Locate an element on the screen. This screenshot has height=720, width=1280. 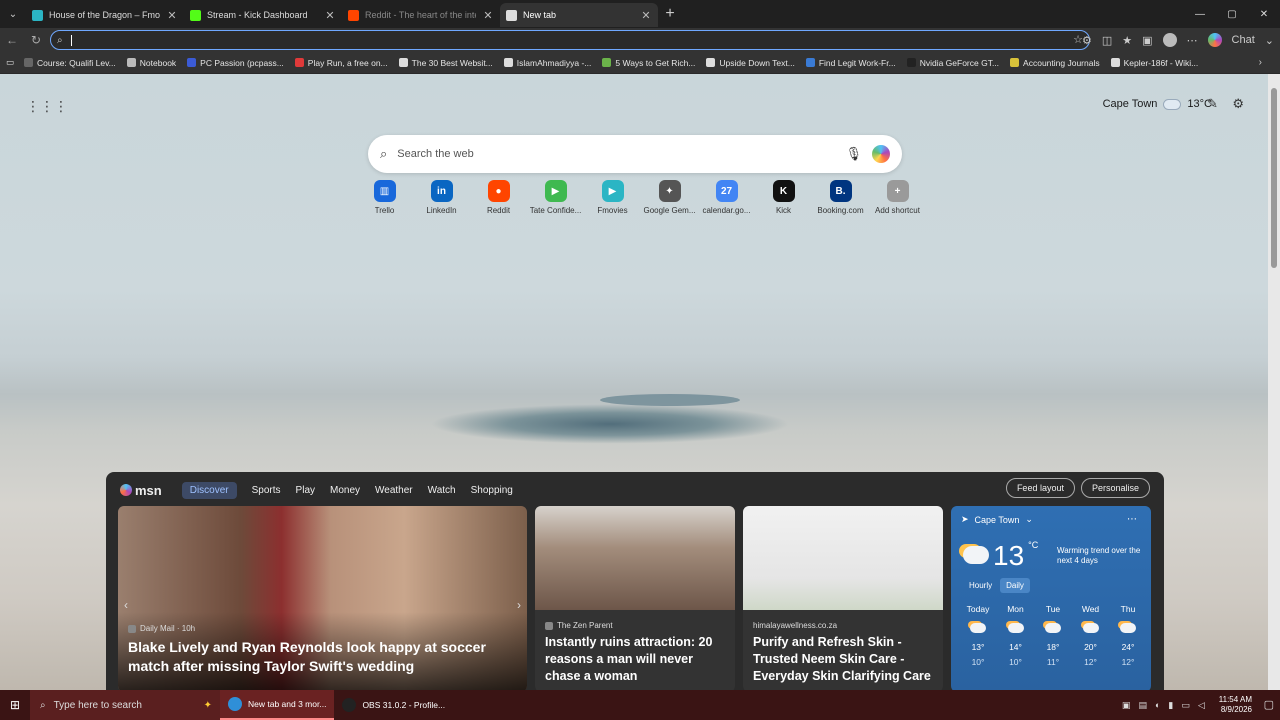
favorites-icon: ★ is located at coordinates (1127, 40).